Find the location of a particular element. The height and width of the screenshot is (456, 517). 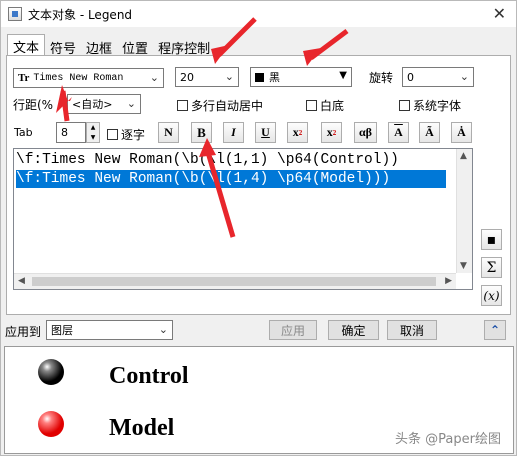

rotation-select: 0 ⌄ is located at coordinates (438, 77).